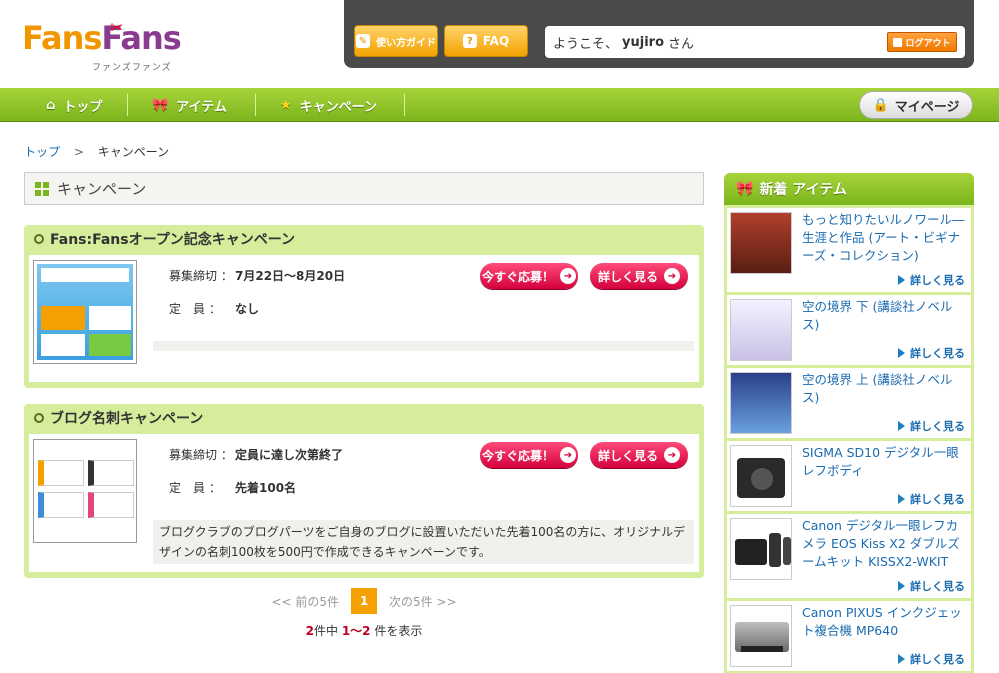 Image resolution: width=999 pixels, height=673 pixels. I want to click on pencil-icon: ✎, so click(363, 41).